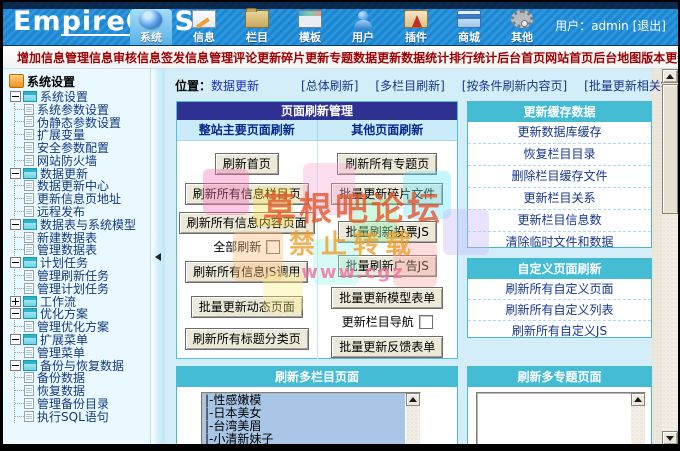  Describe the element at coordinates (559, 242) in the screenshot. I see `link-clear-temp-files: 清除临时文件和数据` at that location.